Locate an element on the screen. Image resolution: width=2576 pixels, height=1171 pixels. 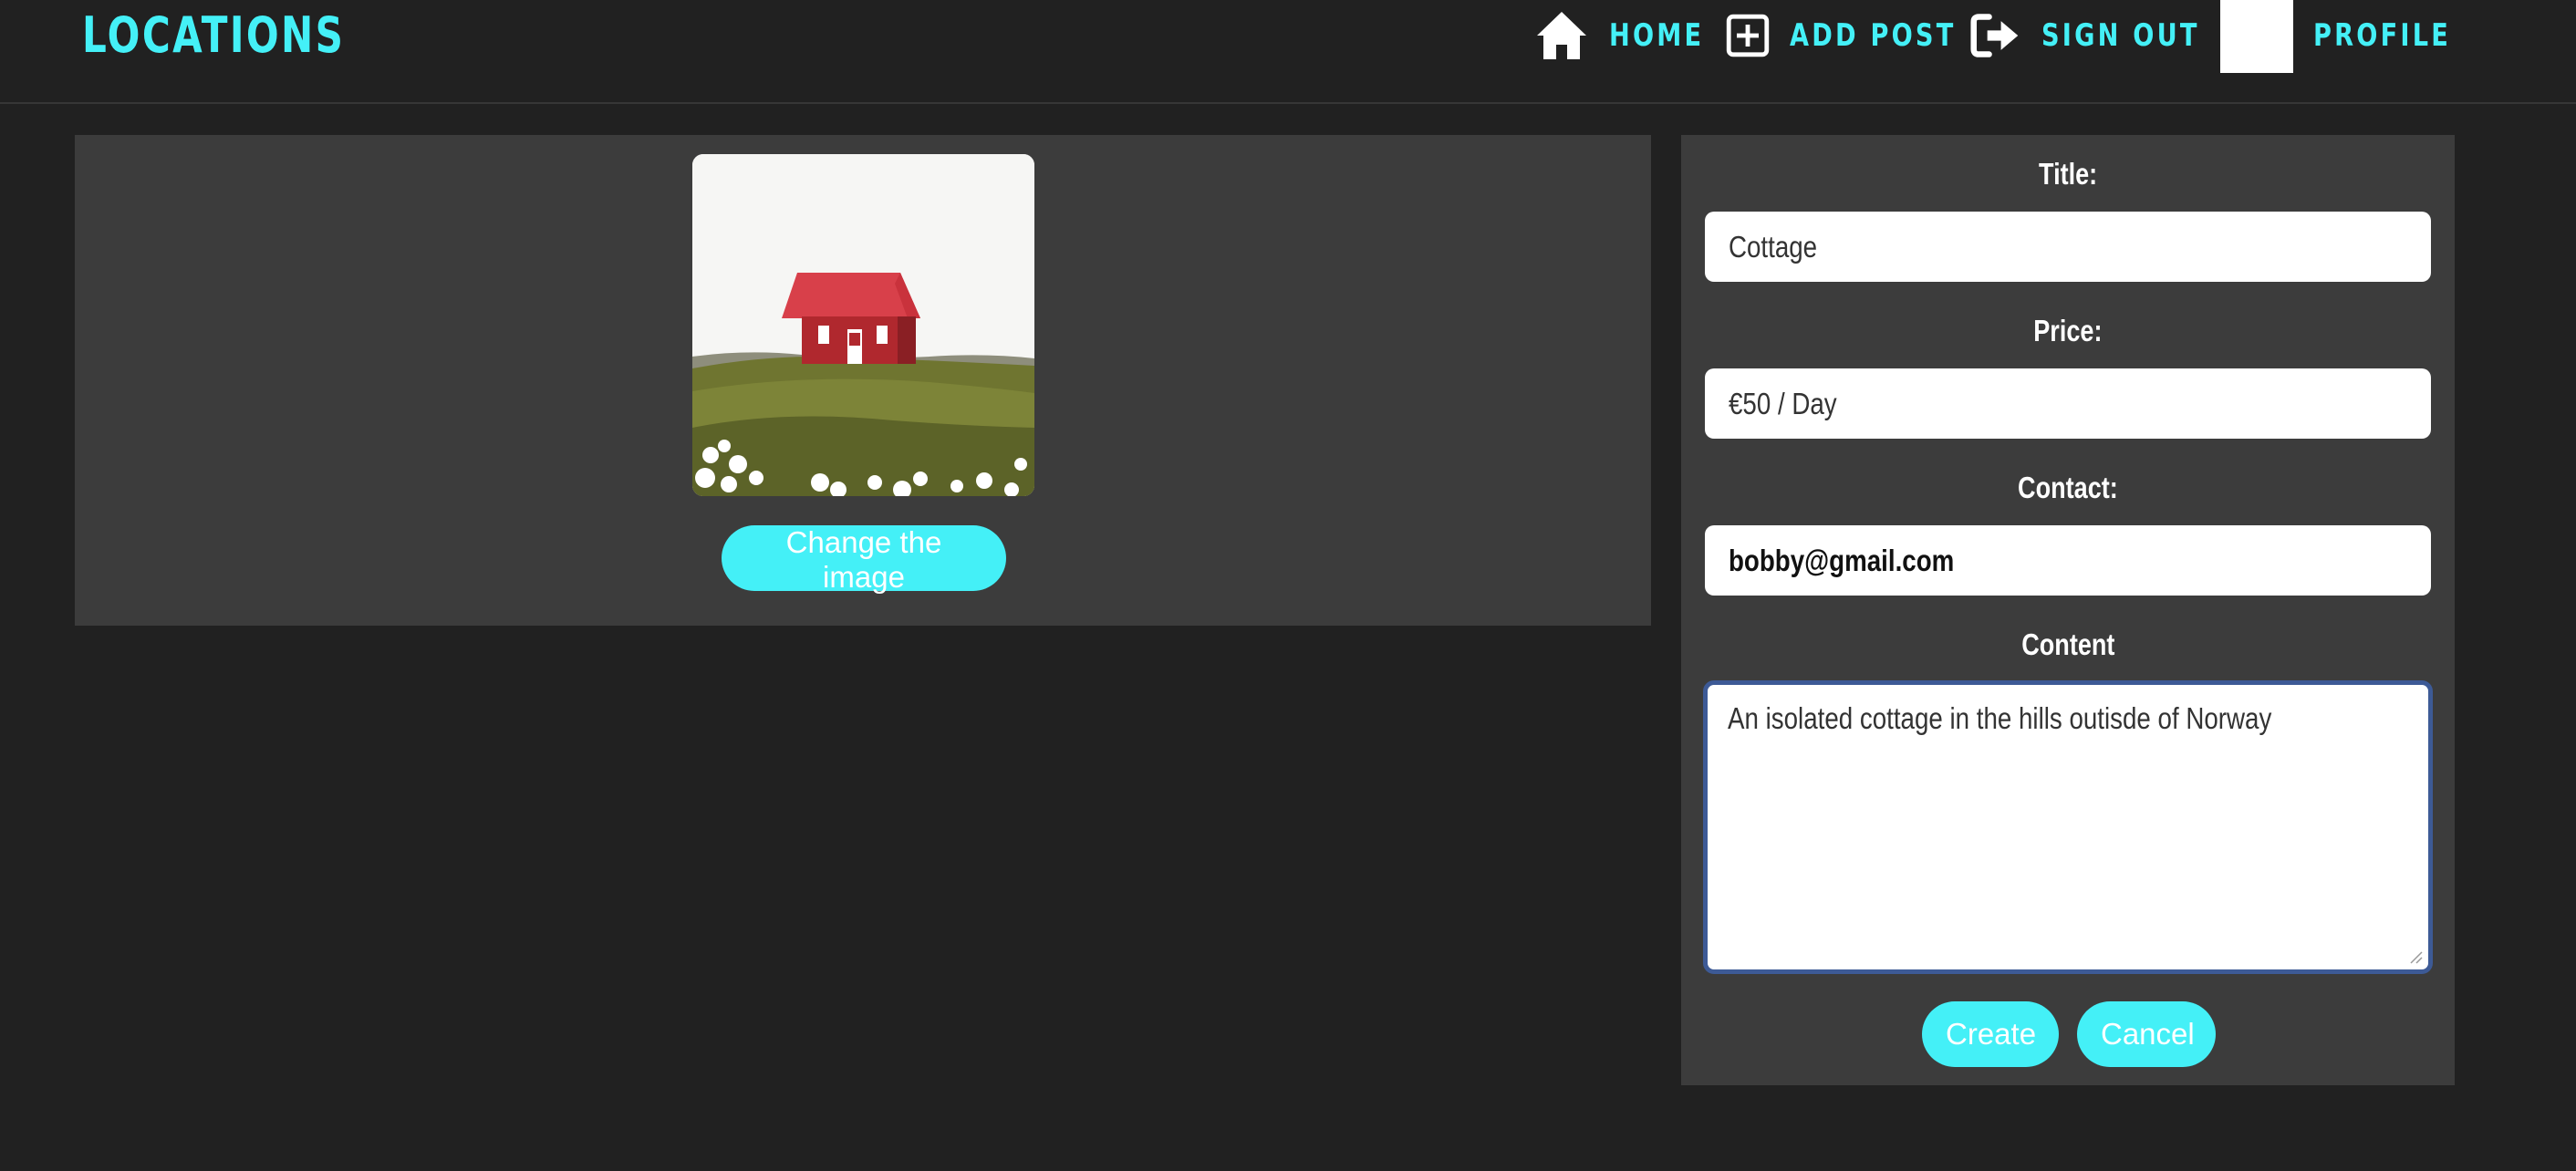
change-image-button: Change the image is located at coordinates (864, 559).